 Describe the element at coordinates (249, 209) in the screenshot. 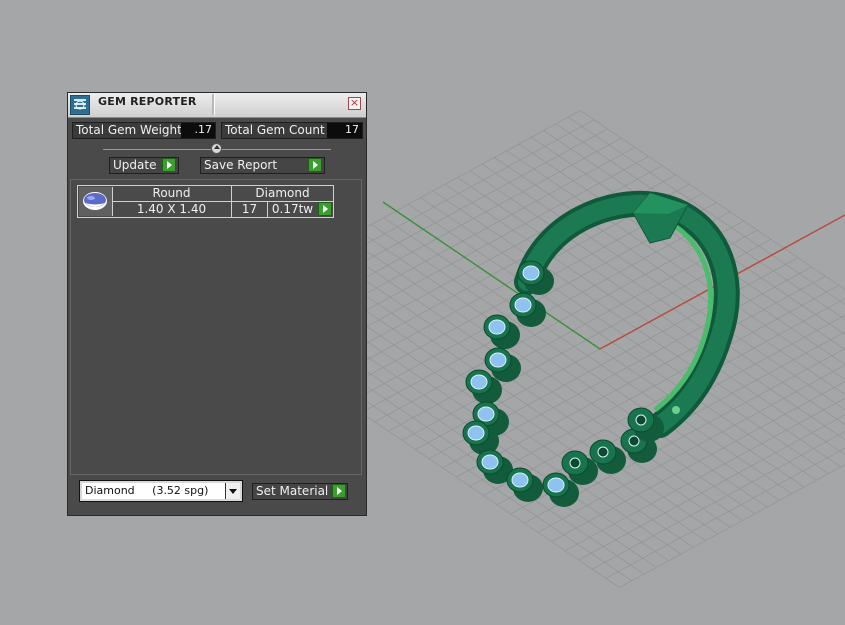

I see `gem-count: 17` at that location.